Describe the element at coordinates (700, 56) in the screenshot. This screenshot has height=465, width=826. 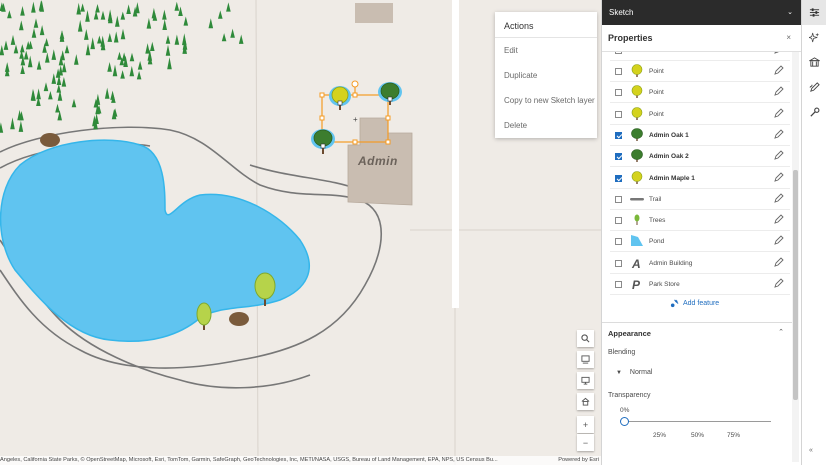
I see `list-item` at that location.